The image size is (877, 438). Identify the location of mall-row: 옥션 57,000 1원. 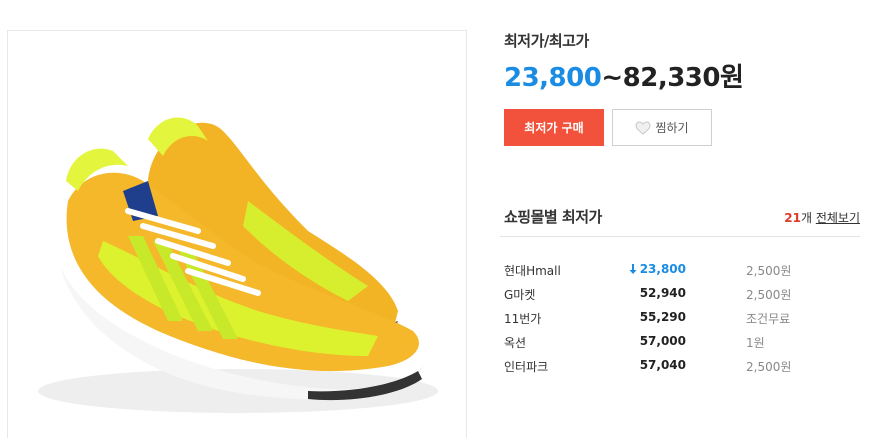
(682, 342).